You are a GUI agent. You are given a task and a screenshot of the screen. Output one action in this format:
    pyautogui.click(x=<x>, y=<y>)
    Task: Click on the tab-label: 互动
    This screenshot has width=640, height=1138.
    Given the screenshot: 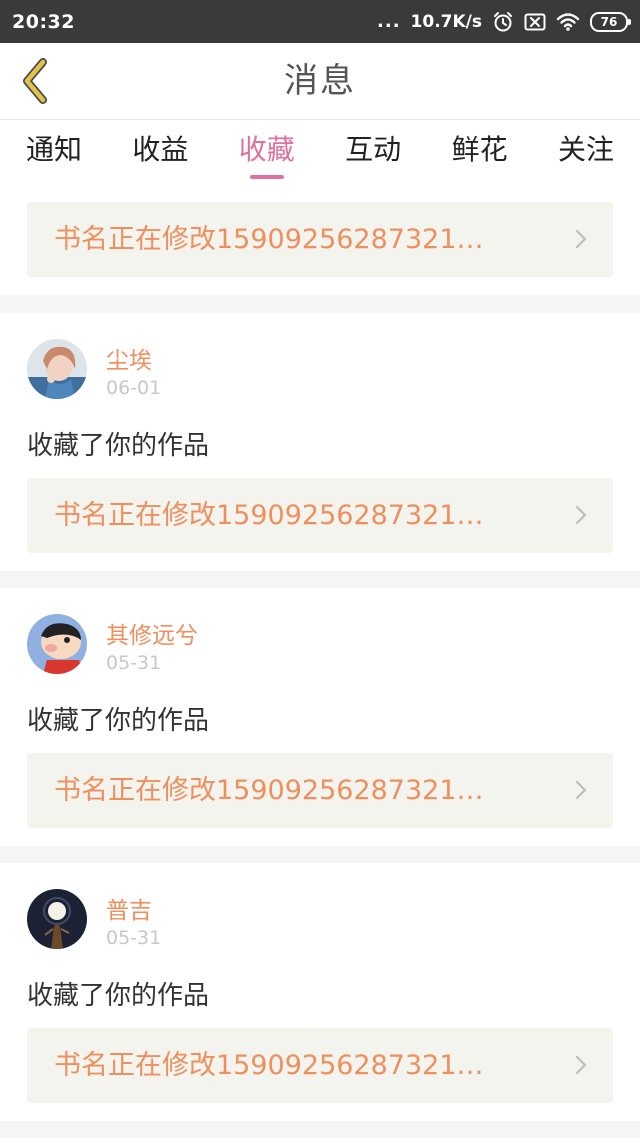 What is the action you would take?
    pyautogui.click(x=373, y=149)
    